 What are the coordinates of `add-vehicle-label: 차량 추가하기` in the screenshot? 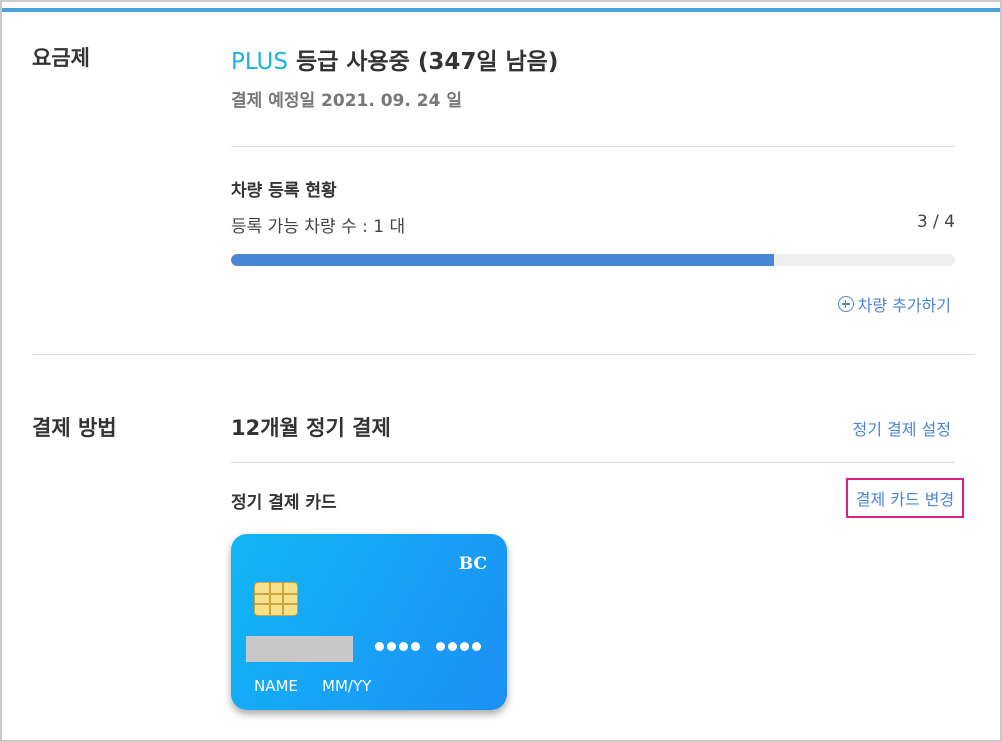 It's located at (904, 305).